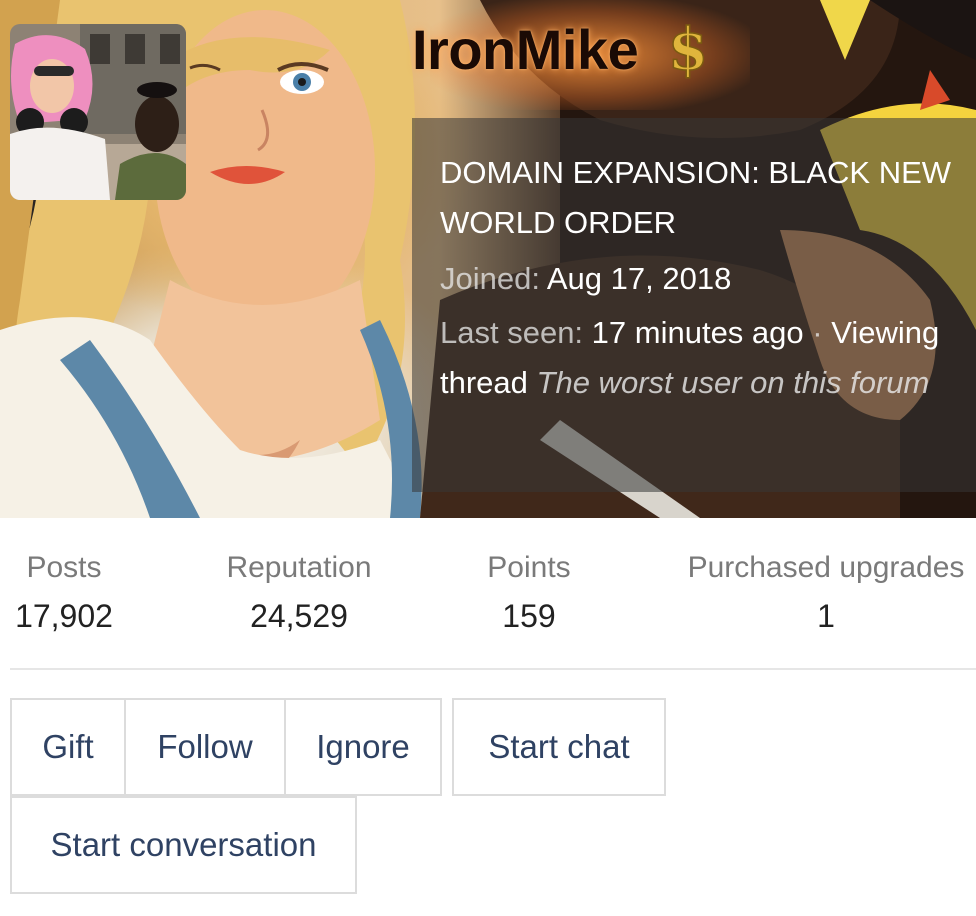 Image resolution: width=976 pixels, height=916 pixels. I want to click on thread-link: The worst user on this forum, so click(733, 382).